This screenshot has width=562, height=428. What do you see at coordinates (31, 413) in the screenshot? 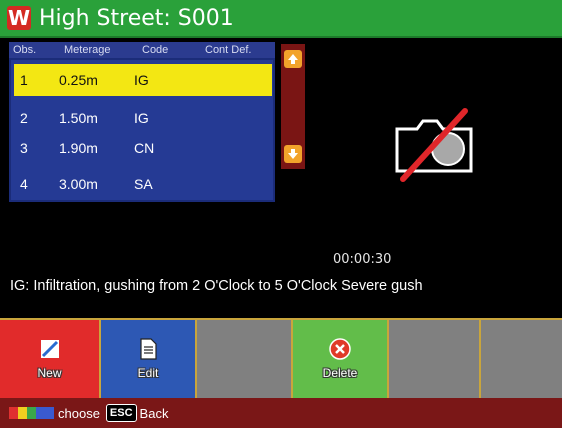
I see `color-keys-icon` at bounding box center [31, 413].